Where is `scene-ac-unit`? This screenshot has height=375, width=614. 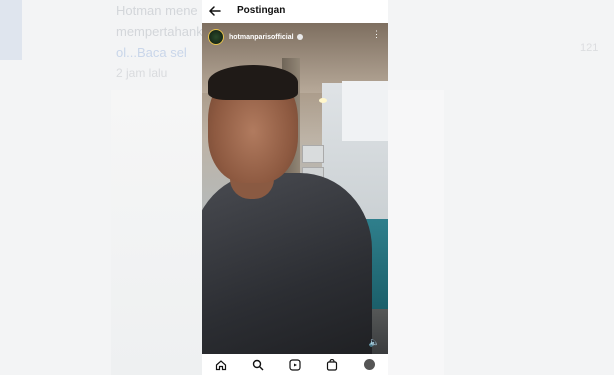
scene-ac-unit is located at coordinates (313, 154).